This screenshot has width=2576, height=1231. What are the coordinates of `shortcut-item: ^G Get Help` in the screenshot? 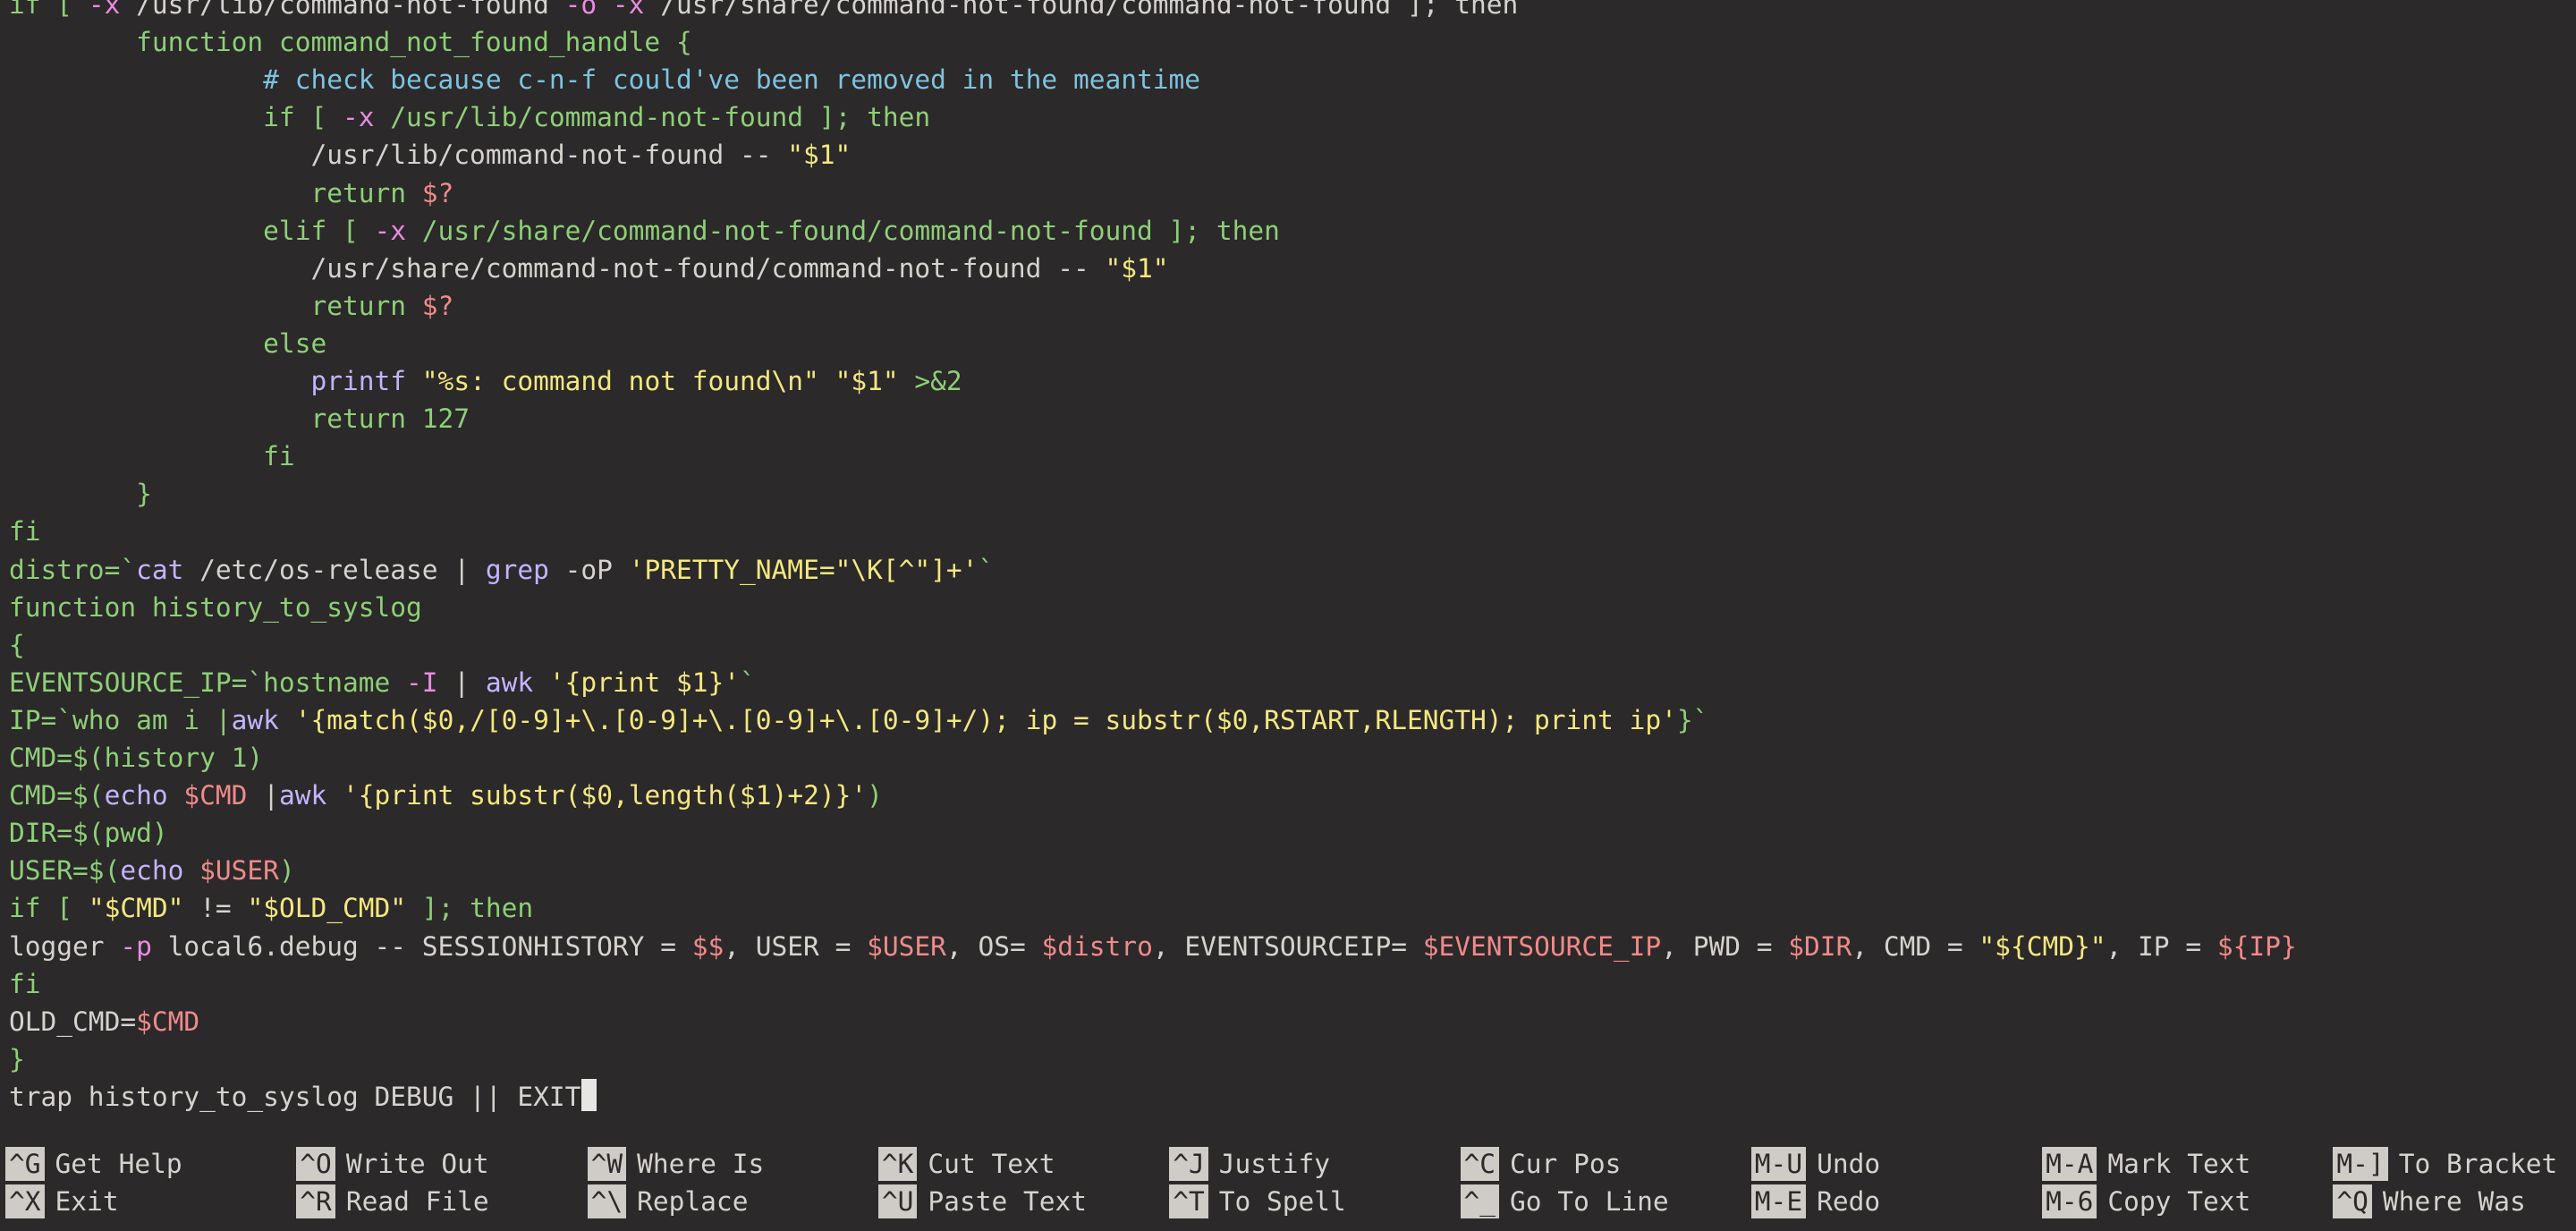 It's located at (91, 1164).